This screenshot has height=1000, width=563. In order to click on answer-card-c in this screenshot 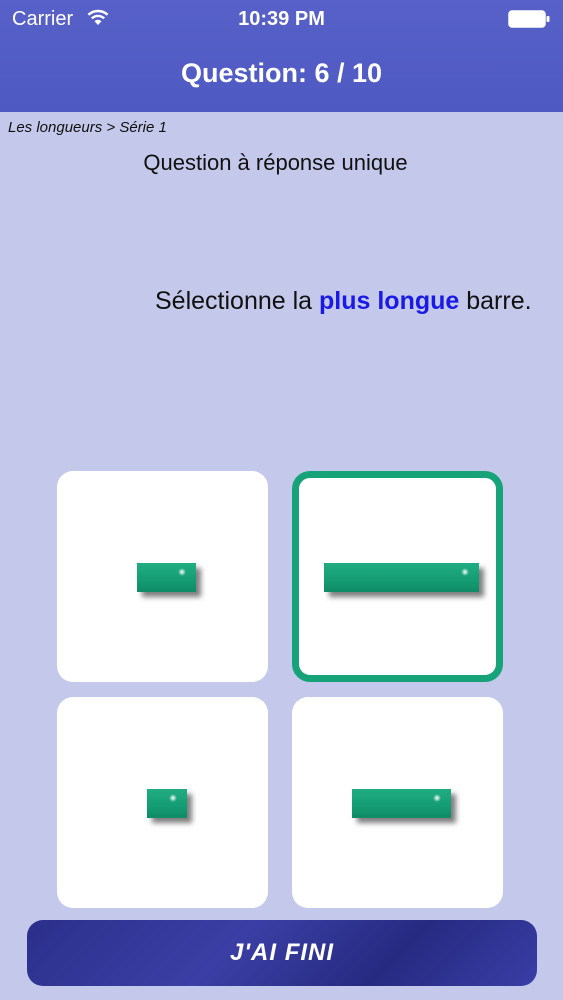, I will do `click(162, 802)`.